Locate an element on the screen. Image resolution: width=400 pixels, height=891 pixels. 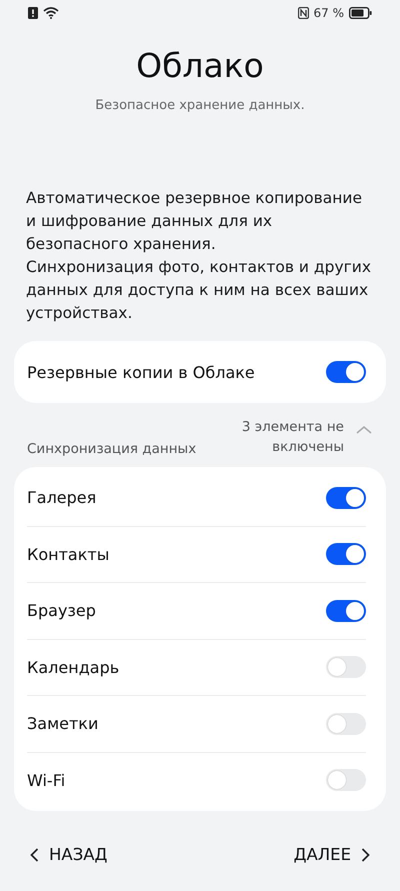
page-title: Облако is located at coordinates (200, 66).